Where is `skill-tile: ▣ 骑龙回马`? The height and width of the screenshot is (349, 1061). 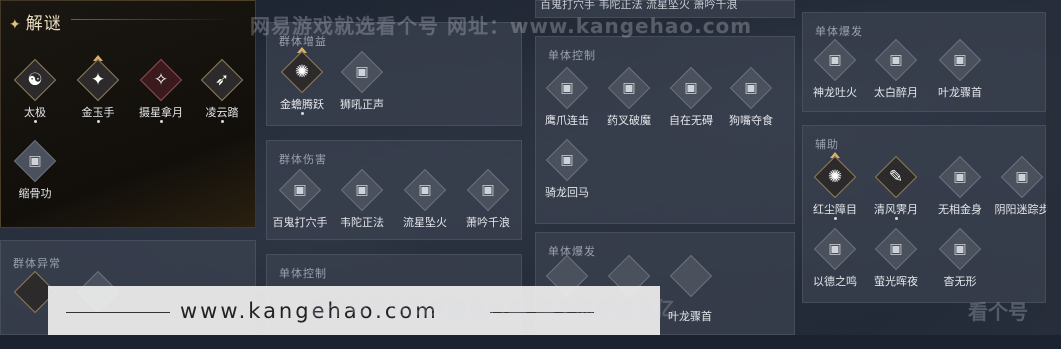
skill-tile: ▣ 骑龙回马 is located at coordinates (567, 177).